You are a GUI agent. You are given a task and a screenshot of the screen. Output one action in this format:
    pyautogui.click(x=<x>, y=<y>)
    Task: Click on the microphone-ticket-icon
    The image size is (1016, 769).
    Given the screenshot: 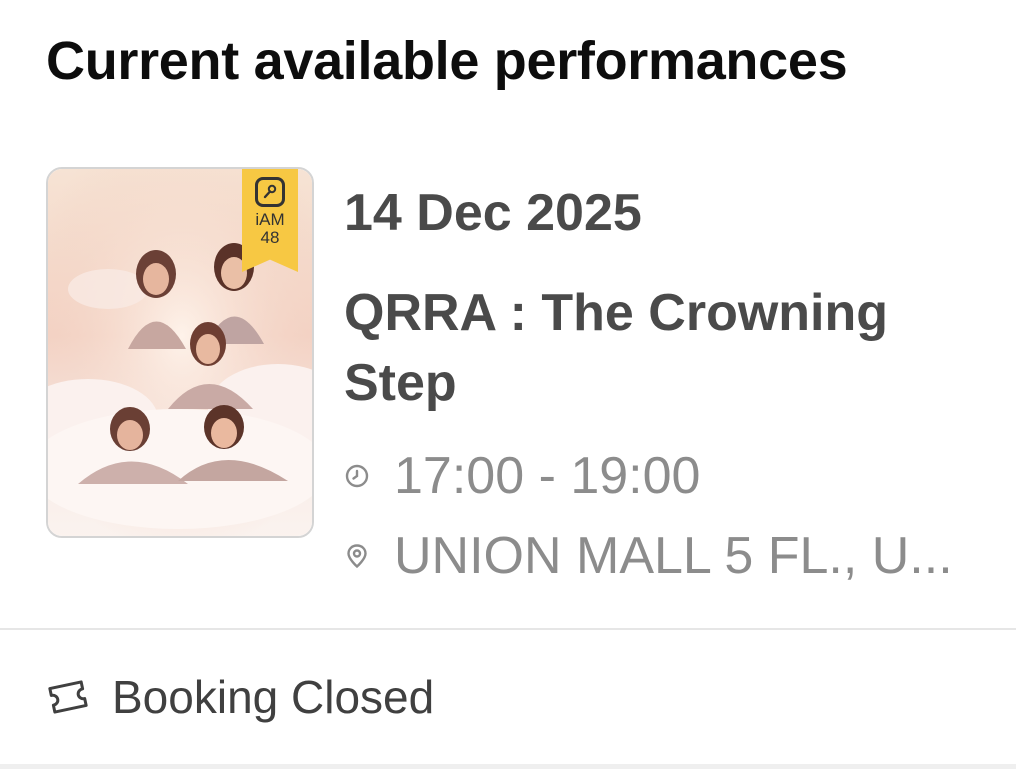 What is the action you would take?
    pyautogui.click(x=270, y=192)
    